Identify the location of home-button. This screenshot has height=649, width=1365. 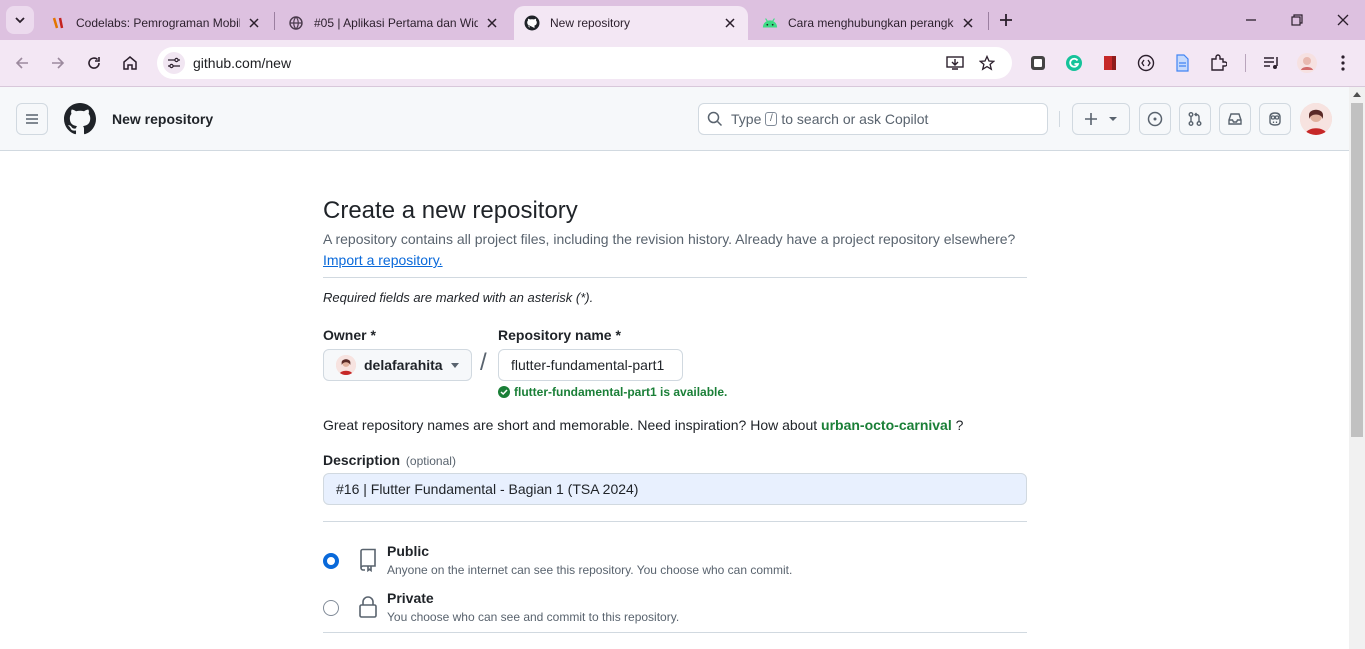
(130, 63).